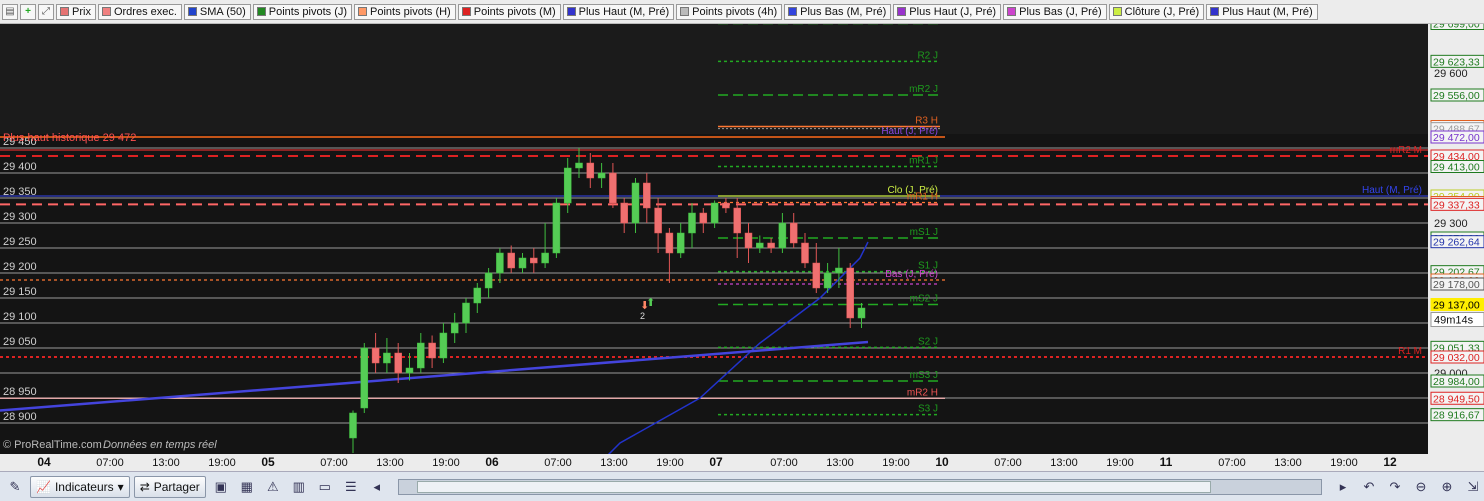 This screenshot has height=501, width=1484. I want to click on right-tick-label: 29 600, so click(1451, 74).